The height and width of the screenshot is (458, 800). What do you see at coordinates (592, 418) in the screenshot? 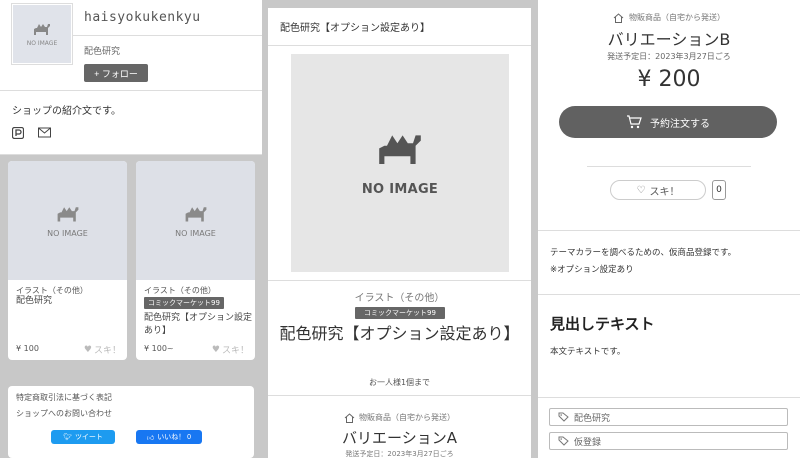
I see `tag-label: 配色研究` at bounding box center [592, 418].